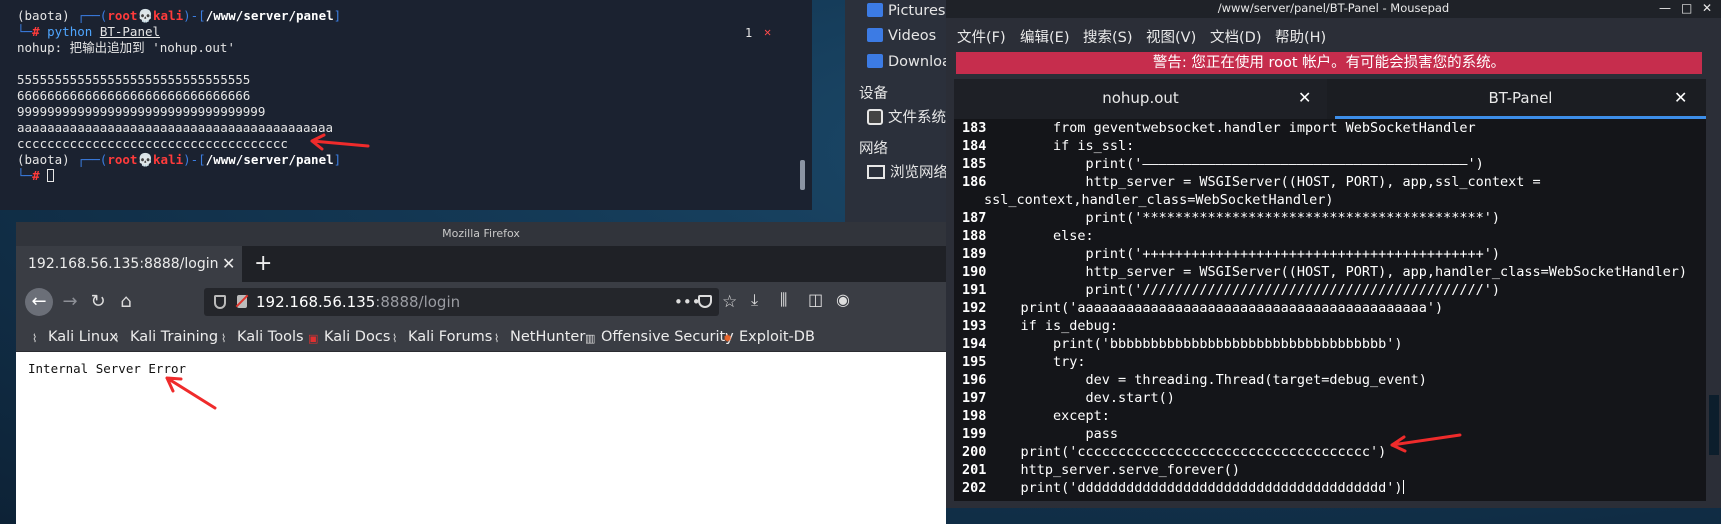 The image size is (1721, 524). I want to click on prompt-host: kali, so click(168, 159).